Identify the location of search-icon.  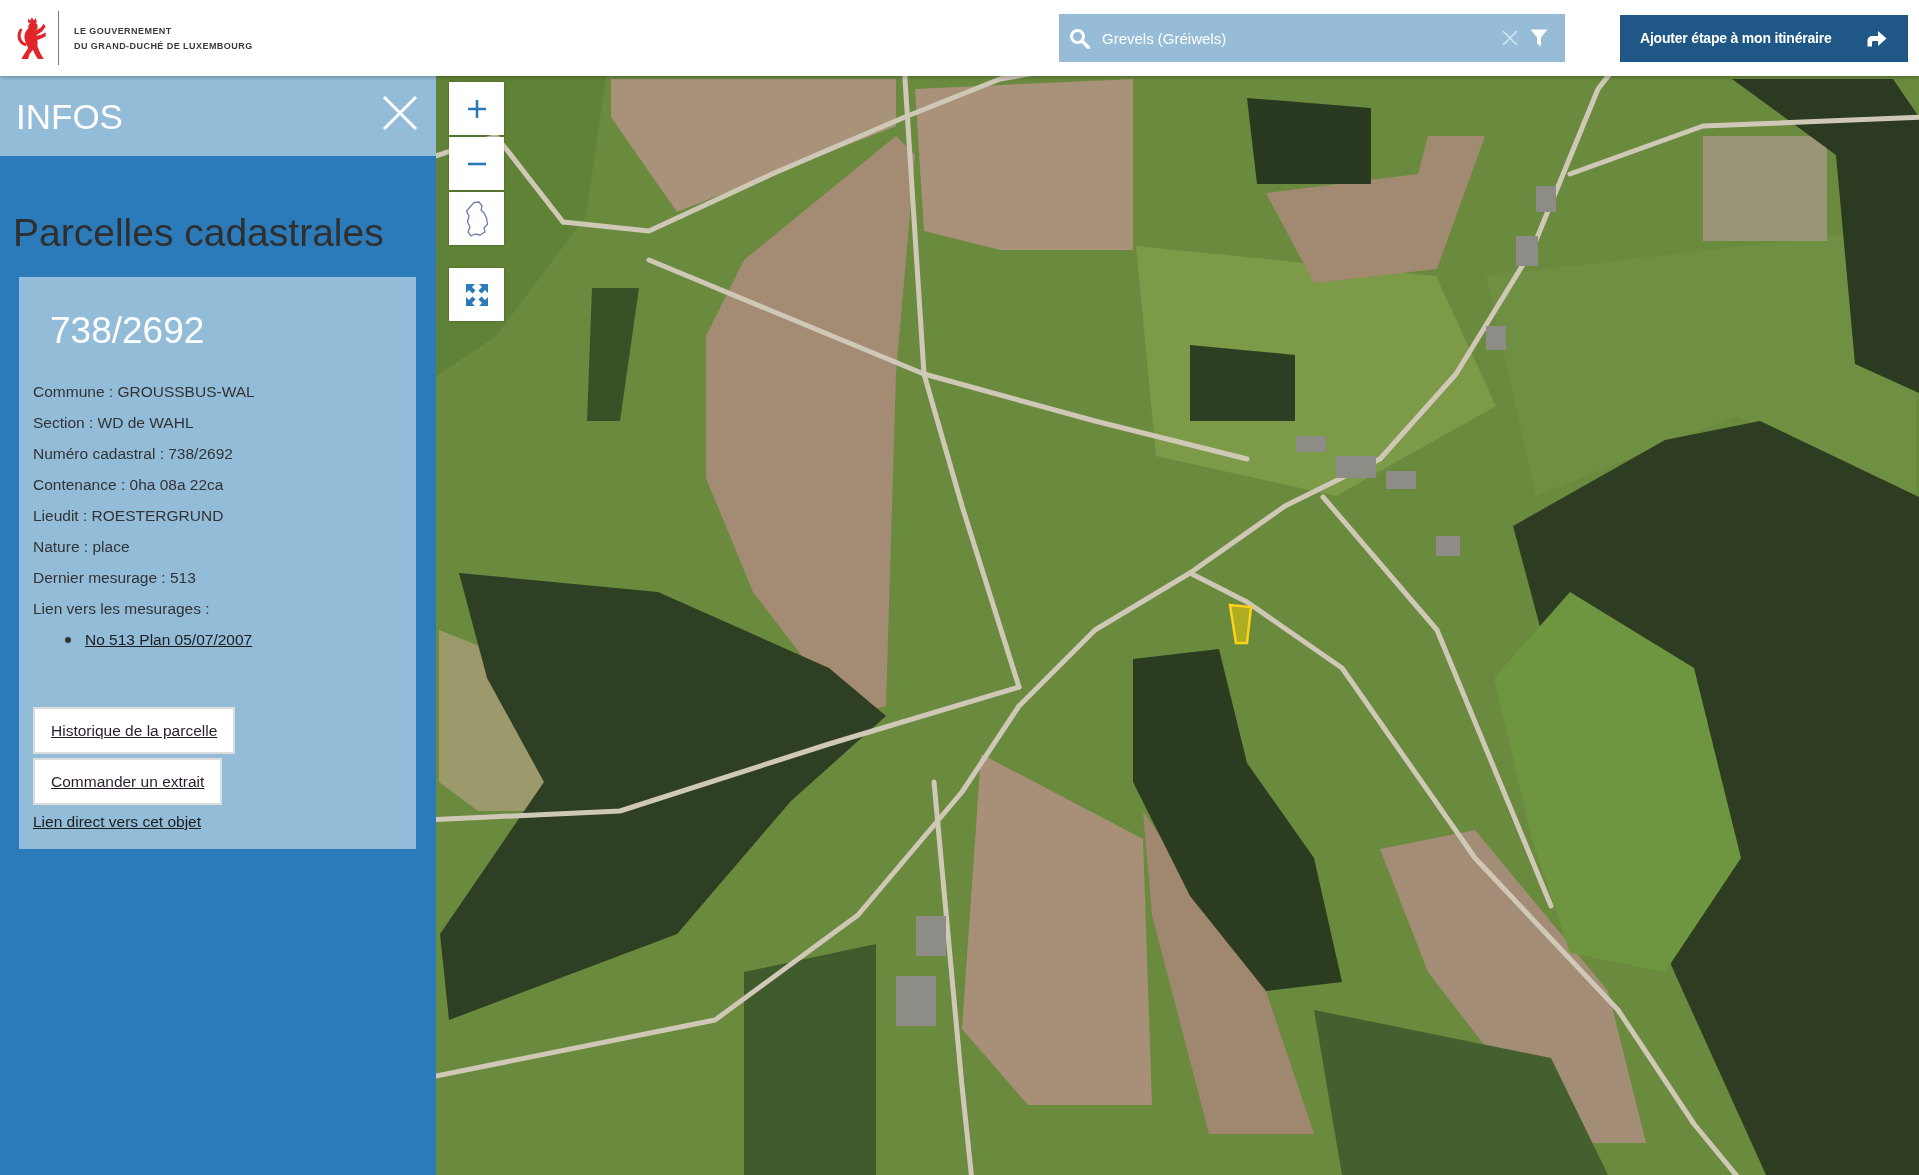
(1079, 38).